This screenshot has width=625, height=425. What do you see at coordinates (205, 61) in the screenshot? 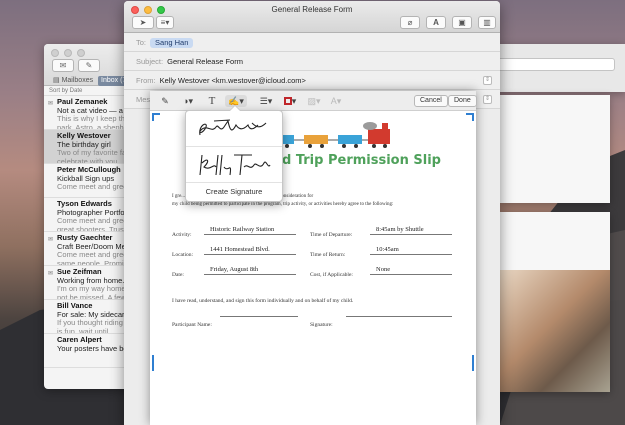
I see `subject-value: General Release Form` at bounding box center [205, 61].